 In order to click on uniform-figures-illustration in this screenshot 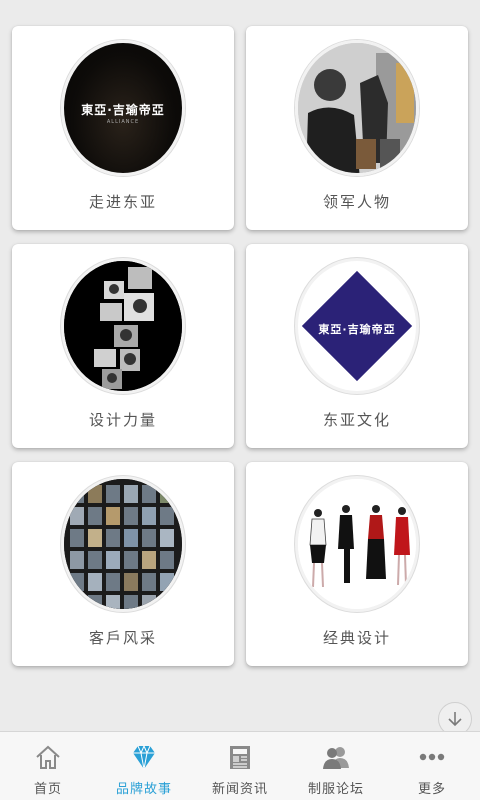, I will do `click(357, 544)`.